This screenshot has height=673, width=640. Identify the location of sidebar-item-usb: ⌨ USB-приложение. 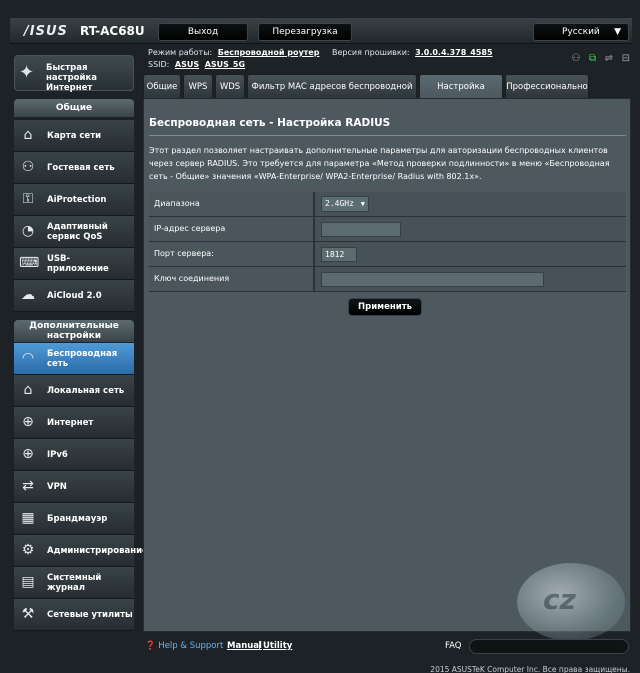
(74, 264).